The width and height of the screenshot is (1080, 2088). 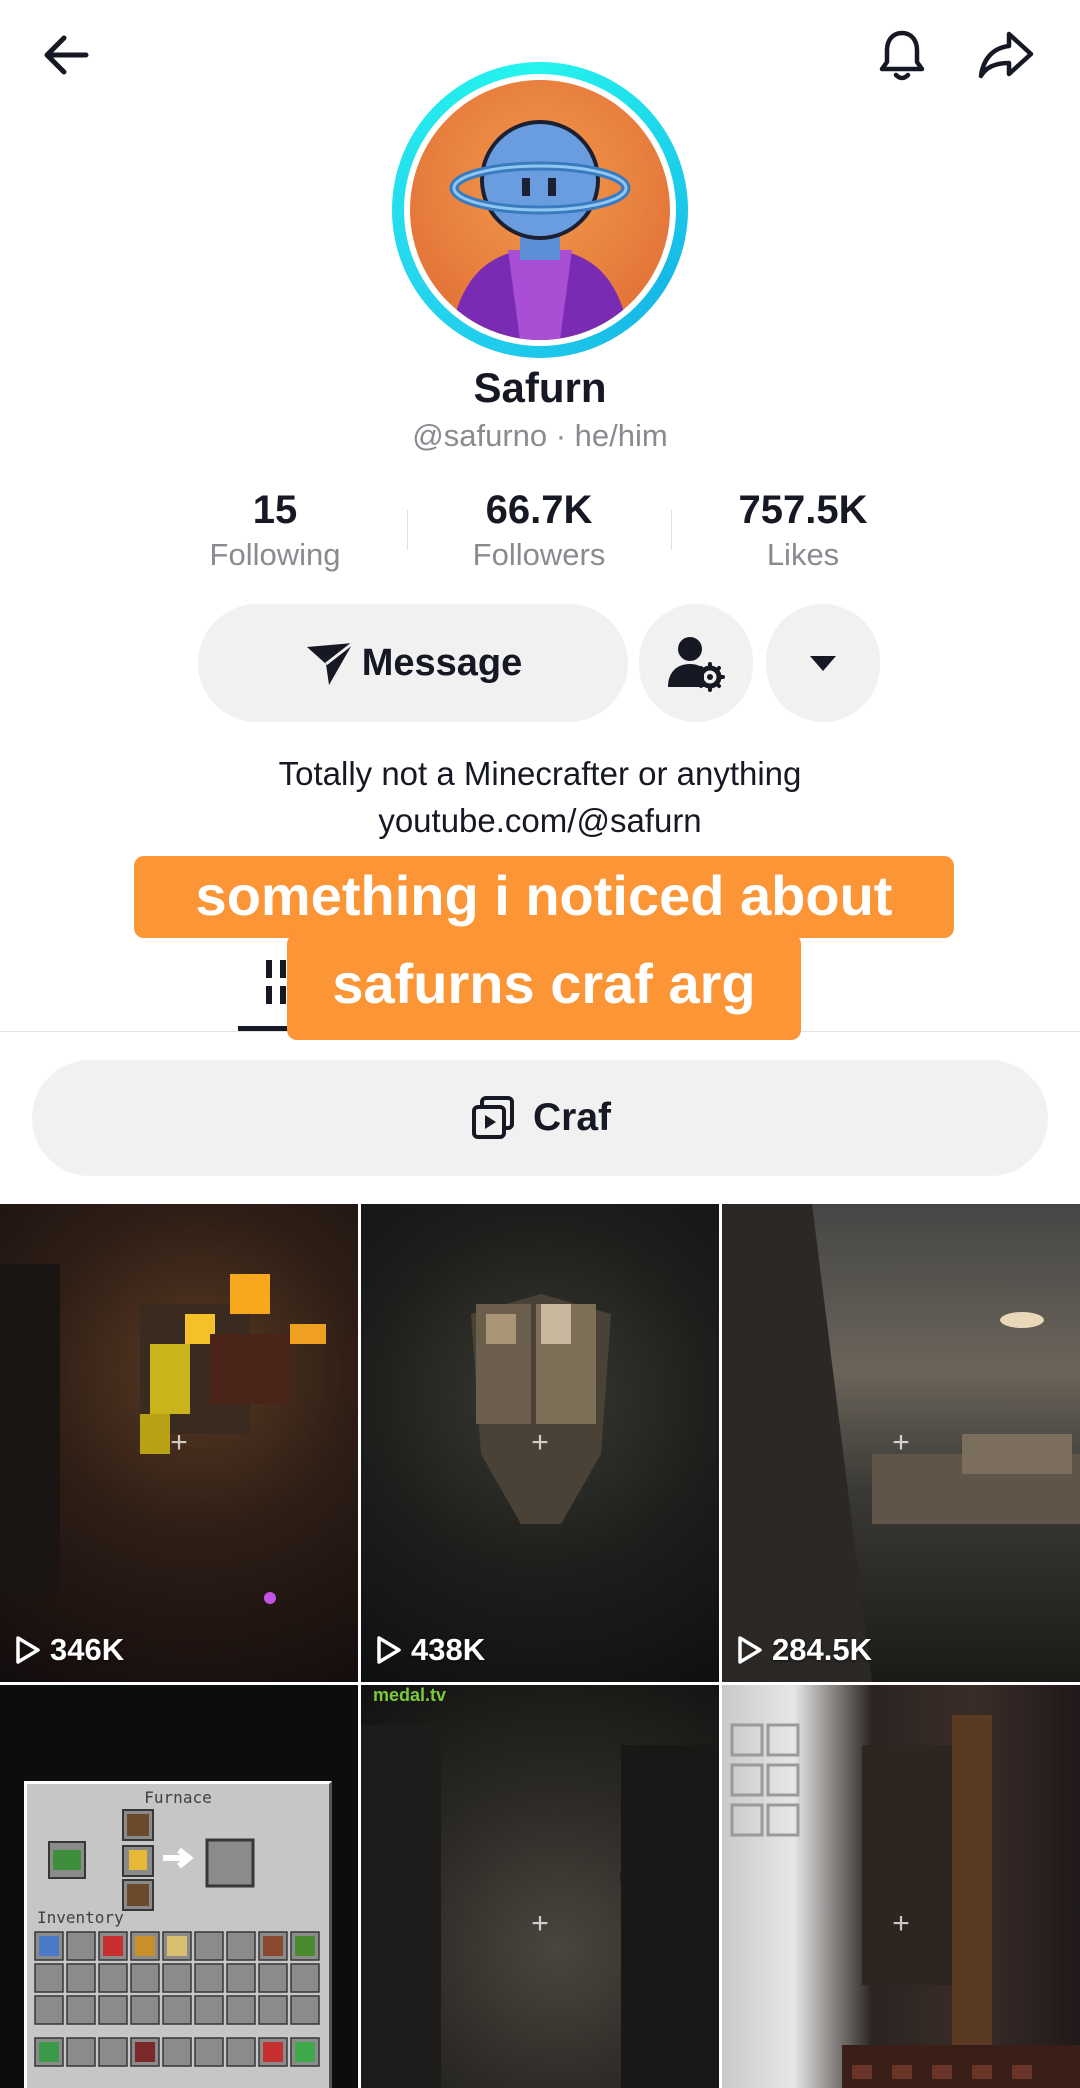 I want to click on video-thumbnail: + 346K, so click(x=179, y=1443).